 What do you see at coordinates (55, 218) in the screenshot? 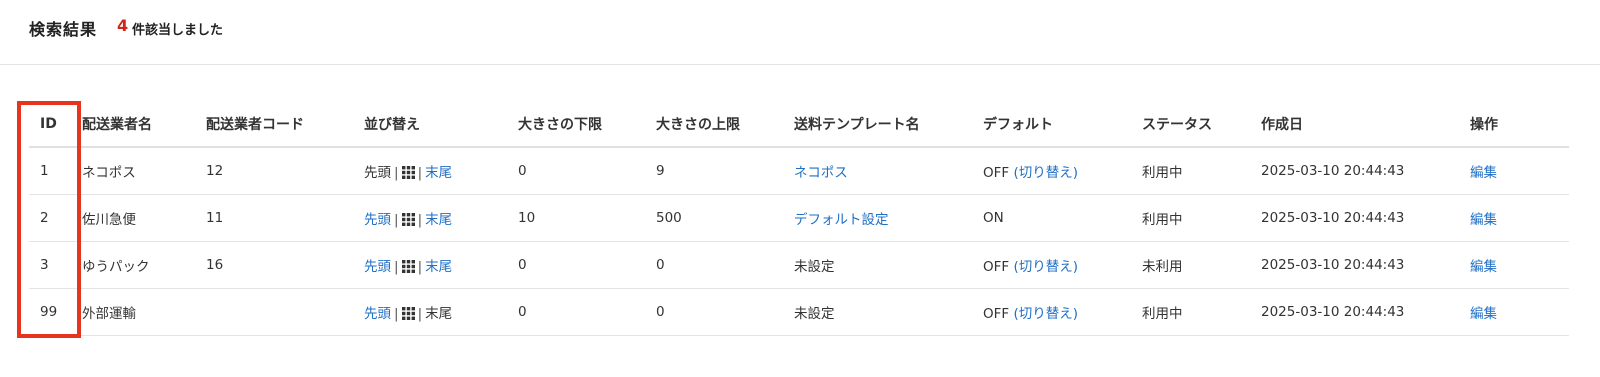
I see `cell-id: 2` at bounding box center [55, 218].